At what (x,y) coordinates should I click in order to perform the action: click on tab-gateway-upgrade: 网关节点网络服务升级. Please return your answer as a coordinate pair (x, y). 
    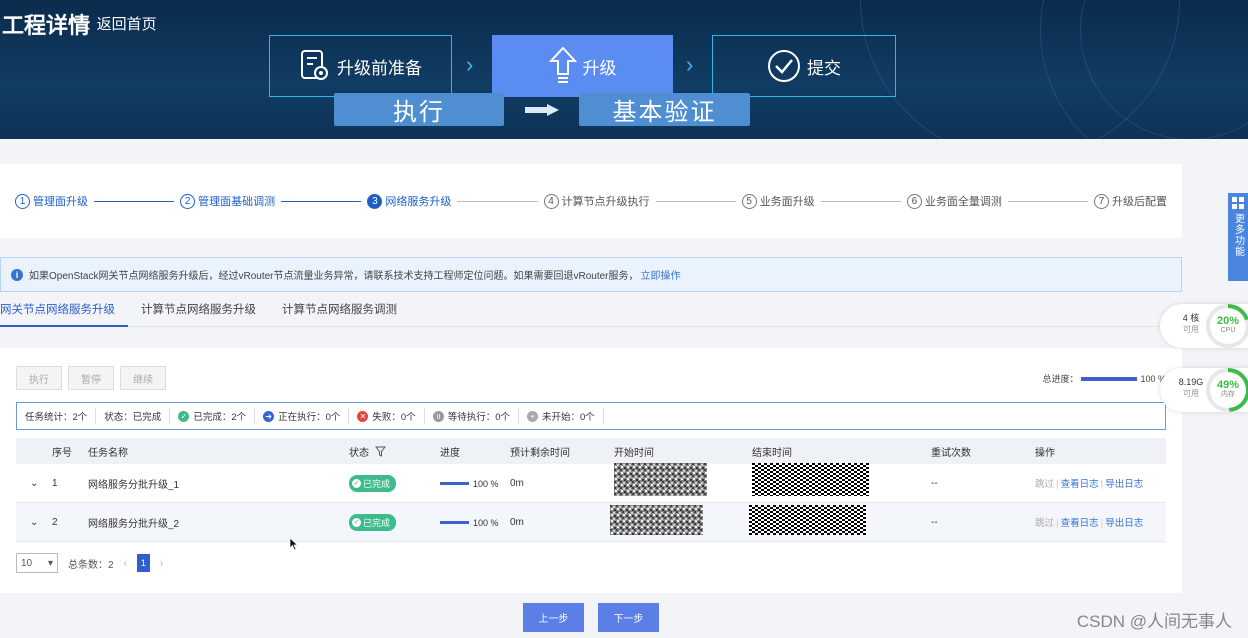
    Looking at the image, I should click on (64, 311).